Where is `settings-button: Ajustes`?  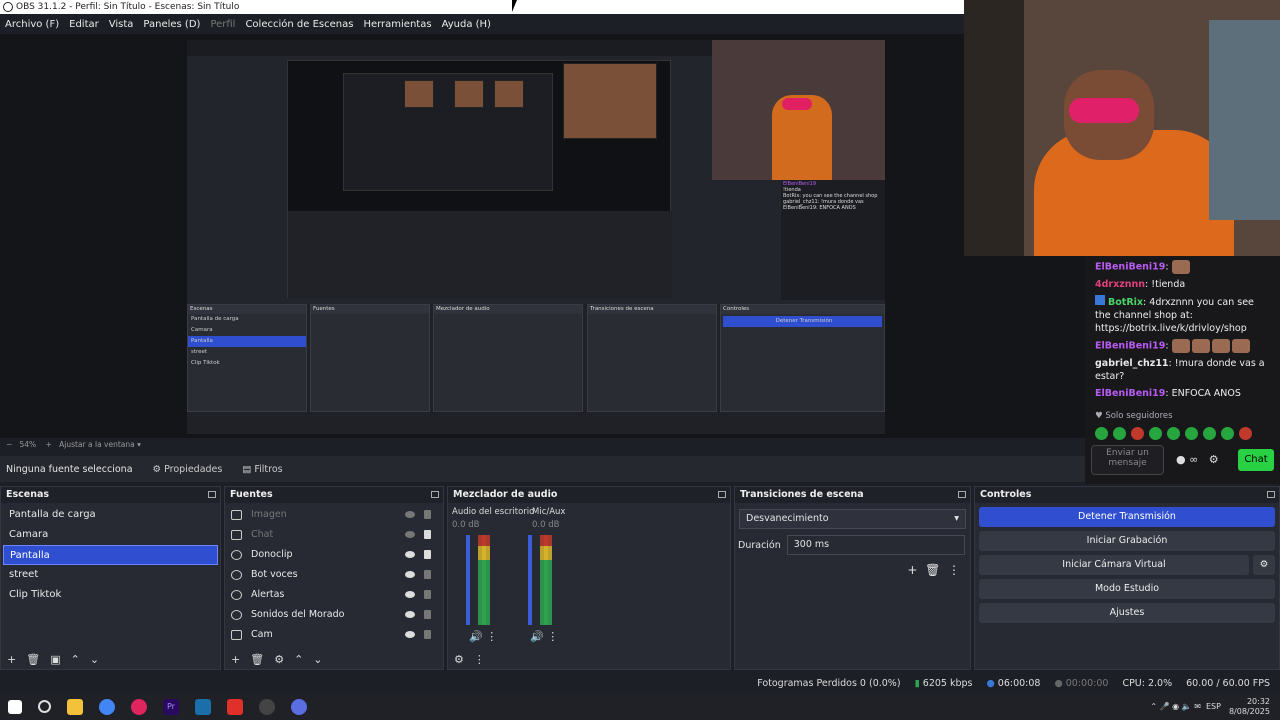
settings-button: Ajustes is located at coordinates (1127, 613).